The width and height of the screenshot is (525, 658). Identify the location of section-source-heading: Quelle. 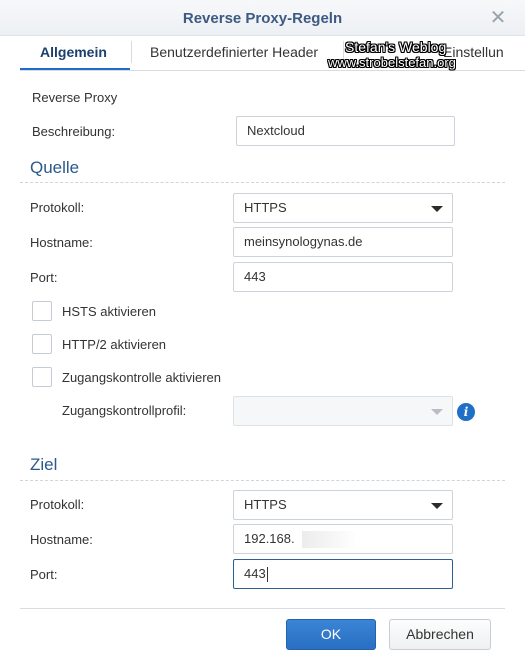
(55, 167).